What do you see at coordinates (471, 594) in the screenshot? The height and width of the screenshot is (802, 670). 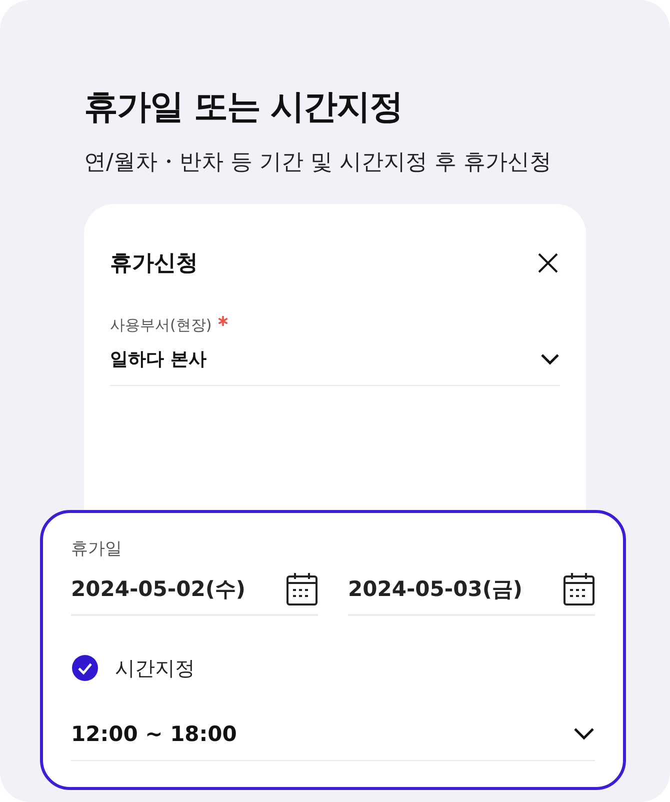 I see `date-field: 2024-05-03(금)` at bounding box center [471, 594].